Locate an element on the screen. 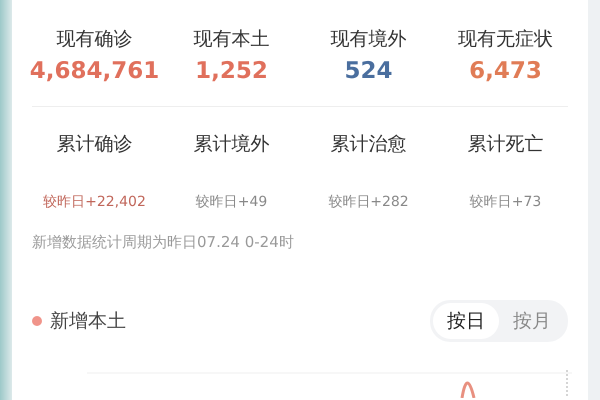  stat-value: 524 is located at coordinates (368, 71).